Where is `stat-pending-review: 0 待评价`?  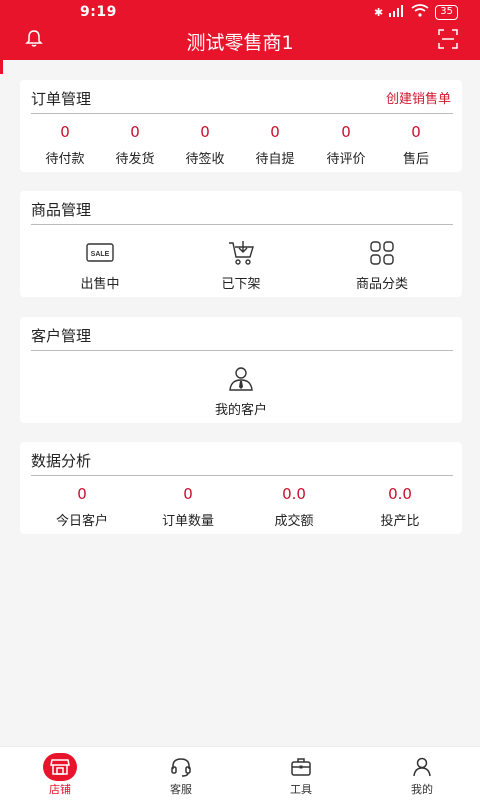
stat-pending-review: 0 待评价 is located at coordinates (346, 144).